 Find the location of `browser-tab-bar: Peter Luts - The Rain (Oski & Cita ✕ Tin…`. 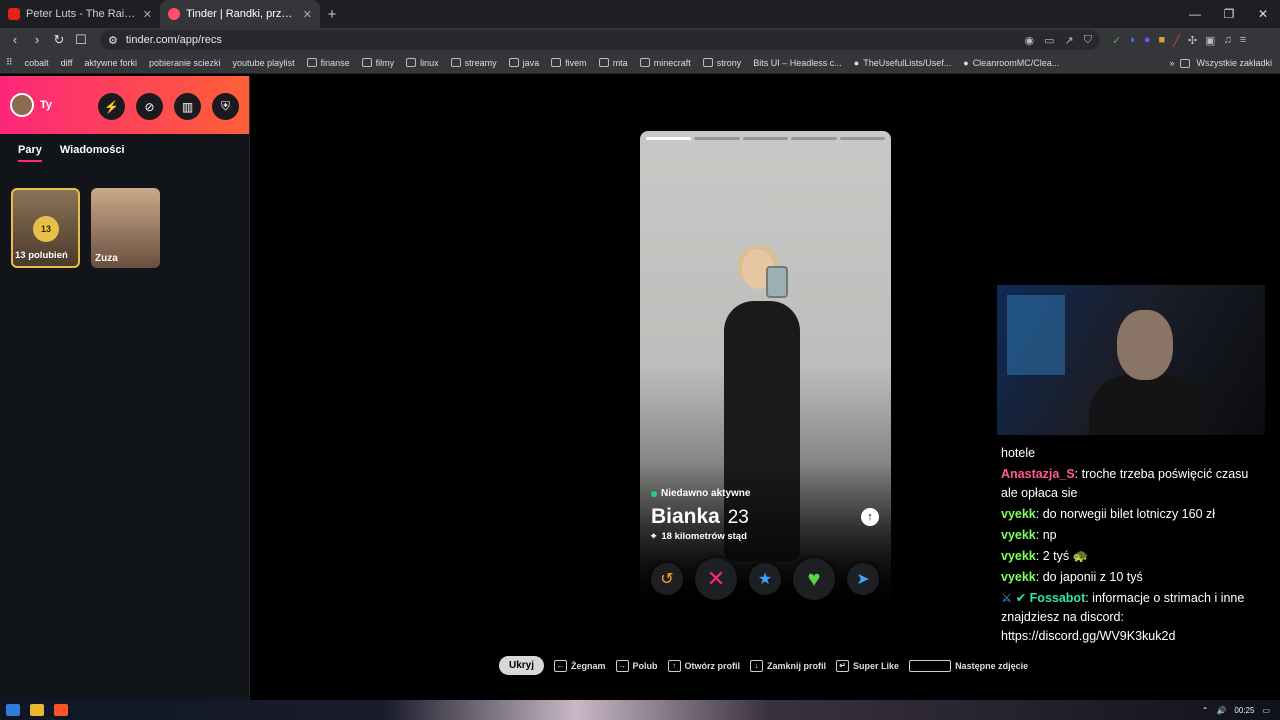

browser-tab-bar: Peter Luts - The Rain (Oski & Cita ✕ Tin… is located at coordinates (640, 14).